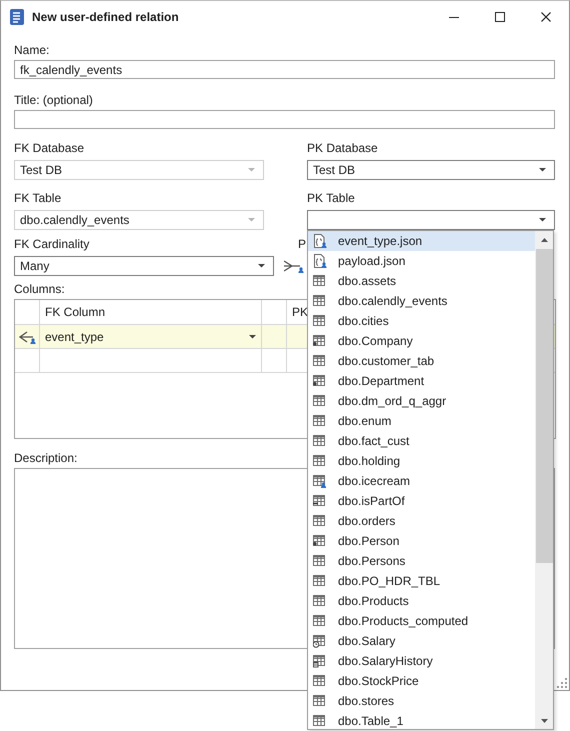  Describe the element at coordinates (431, 220) in the screenshot. I see `dropdown-field` at that location.